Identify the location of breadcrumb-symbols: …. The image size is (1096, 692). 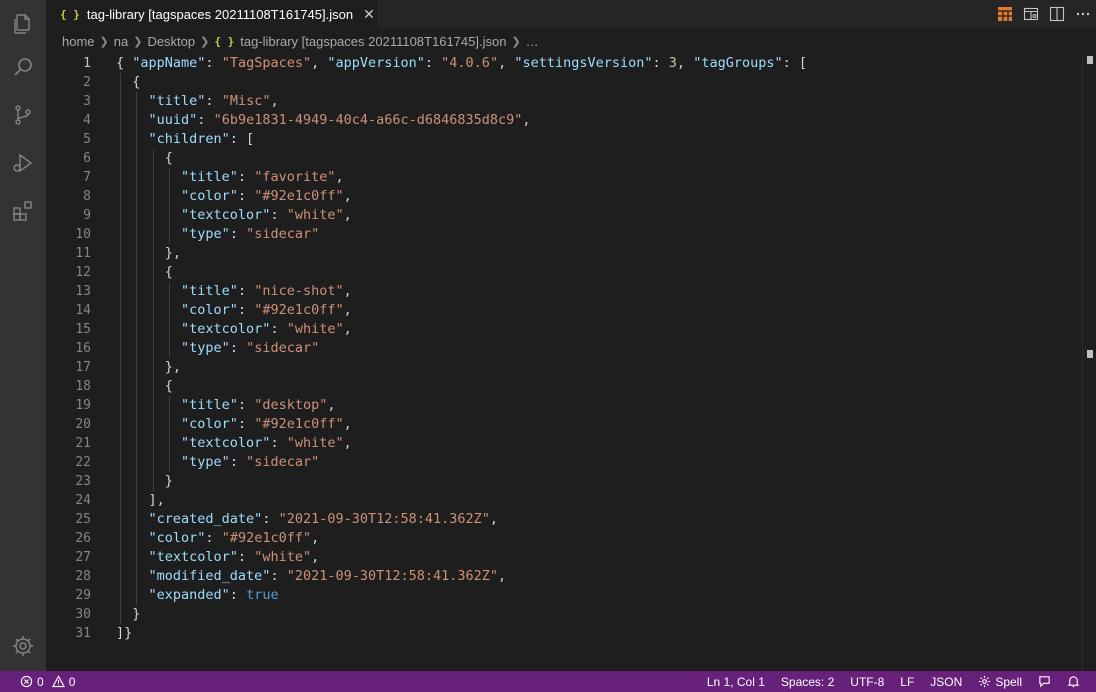
(532, 41).